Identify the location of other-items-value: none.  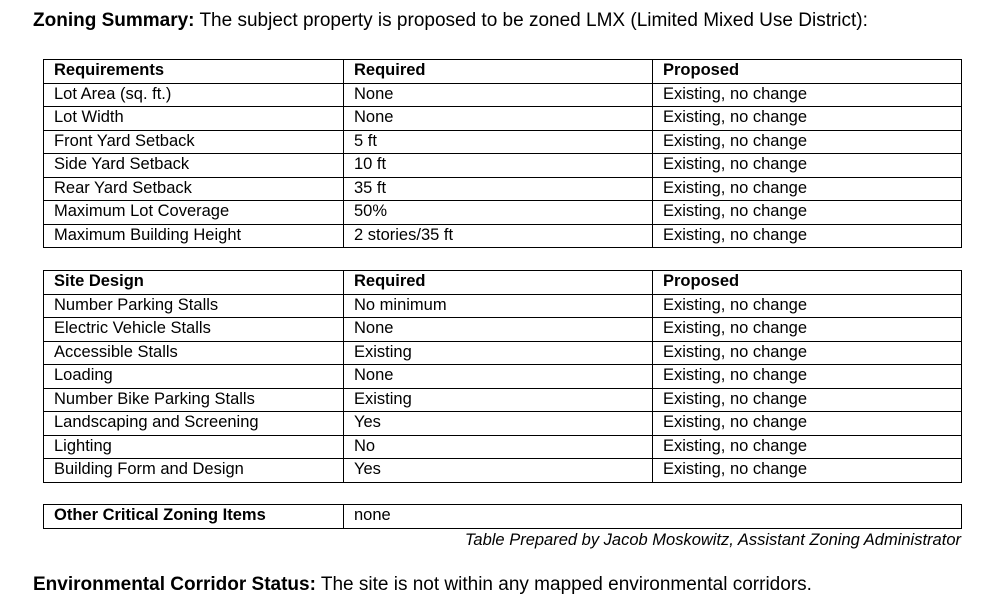
(652, 516).